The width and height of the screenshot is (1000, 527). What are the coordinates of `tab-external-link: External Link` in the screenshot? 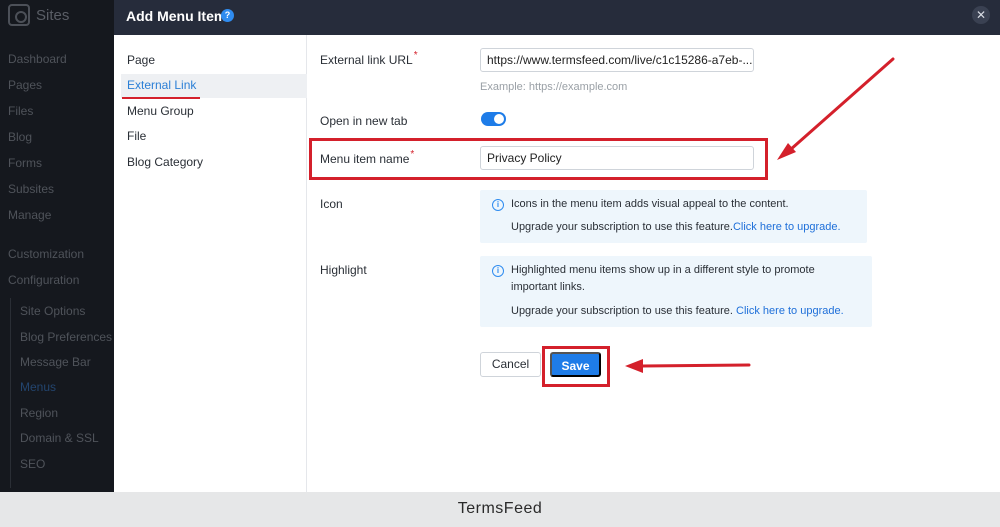 It's located at (161, 85).